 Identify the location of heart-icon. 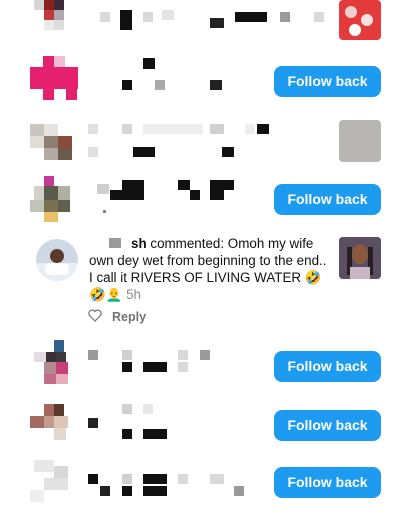
(95, 317).